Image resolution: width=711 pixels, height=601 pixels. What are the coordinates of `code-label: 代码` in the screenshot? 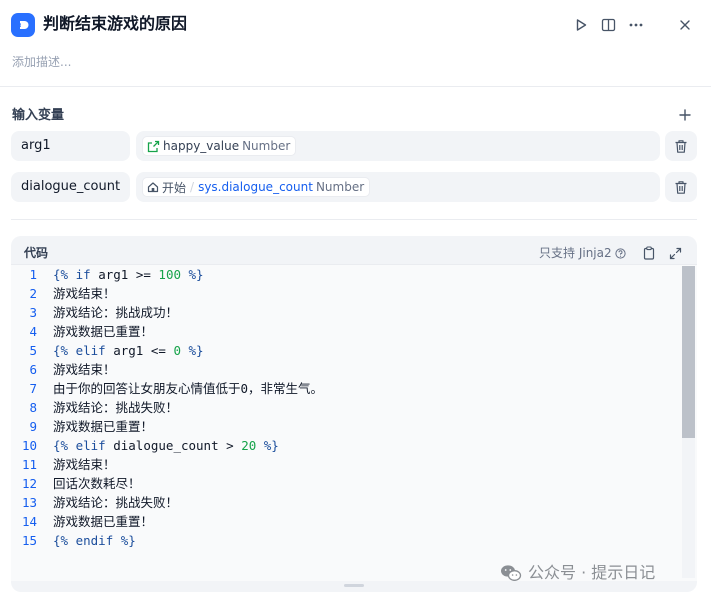 It's located at (36, 253).